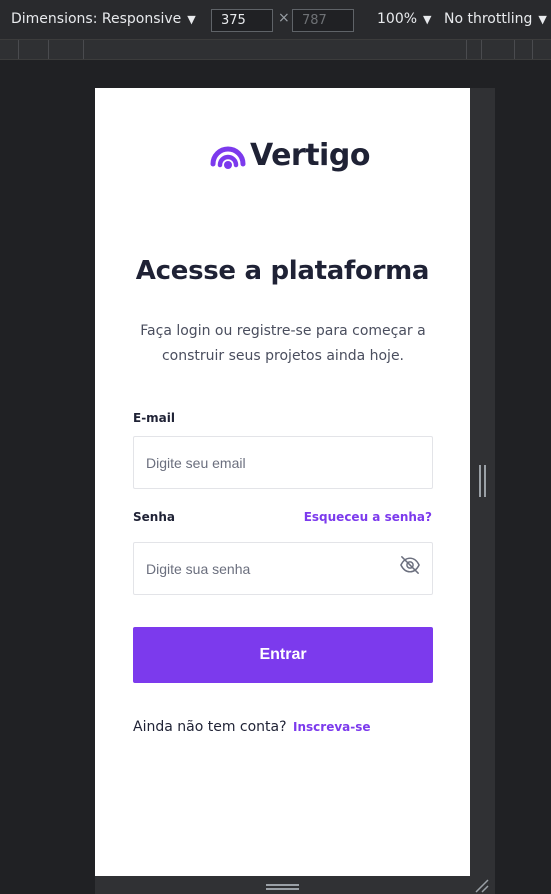 Image resolution: width=551 pixels, height=894 pixels. What do you see at coordinates (96, 19) in the screenshot?
I see `dimensions-label: Dimensions: Responsive` at bounding box center [96, 19].